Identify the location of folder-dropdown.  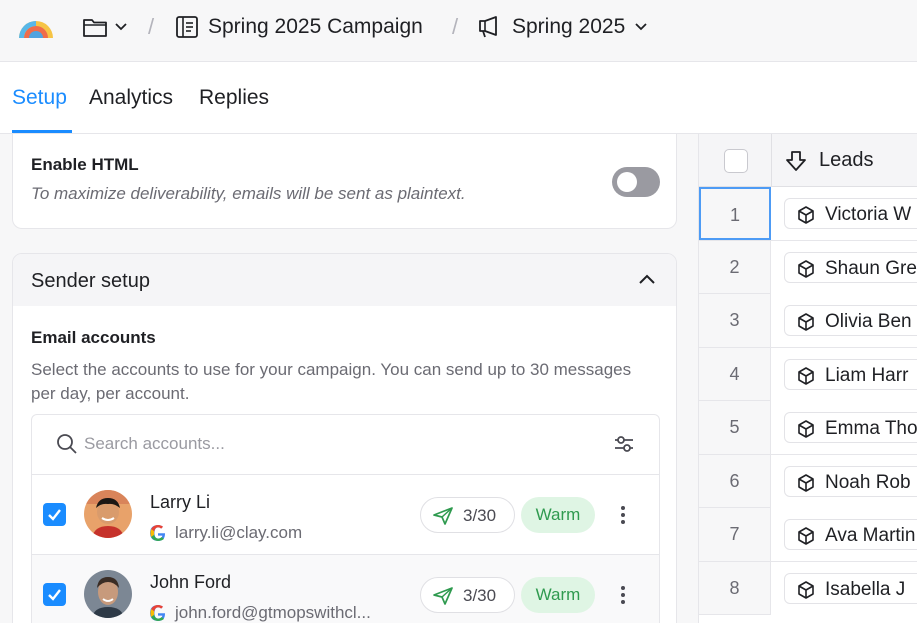
(105, 27).